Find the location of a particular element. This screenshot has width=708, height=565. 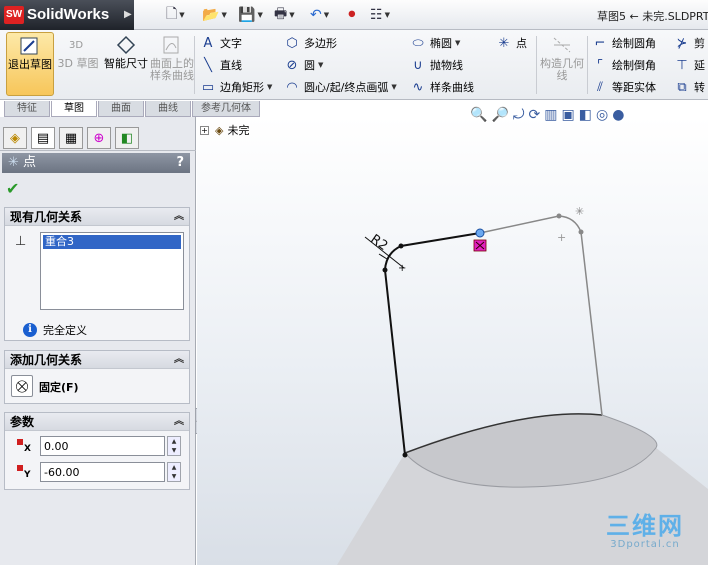

command-tabs: 特征 草图 曲面 曲线 参考几何体 is located at coordinates (150, 109).